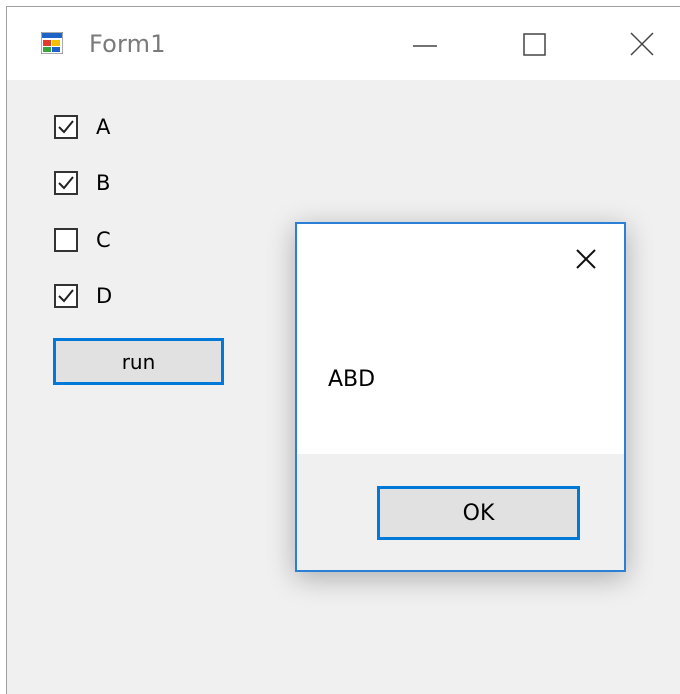 This screenshot has width=680, height=694. I want to click on minimize-button, so click(426, 44).